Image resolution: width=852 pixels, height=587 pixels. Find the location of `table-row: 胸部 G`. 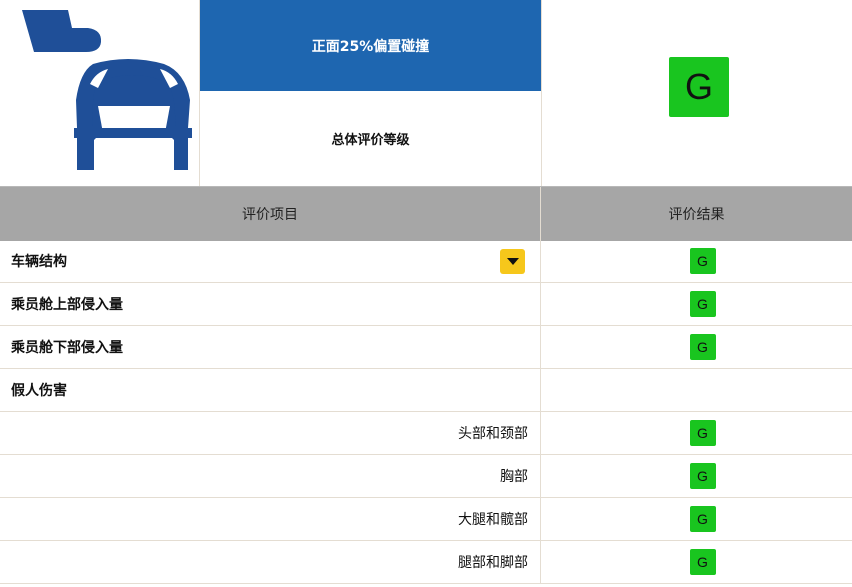

table-row: 胸部 G is located at coordinates (426, 476).